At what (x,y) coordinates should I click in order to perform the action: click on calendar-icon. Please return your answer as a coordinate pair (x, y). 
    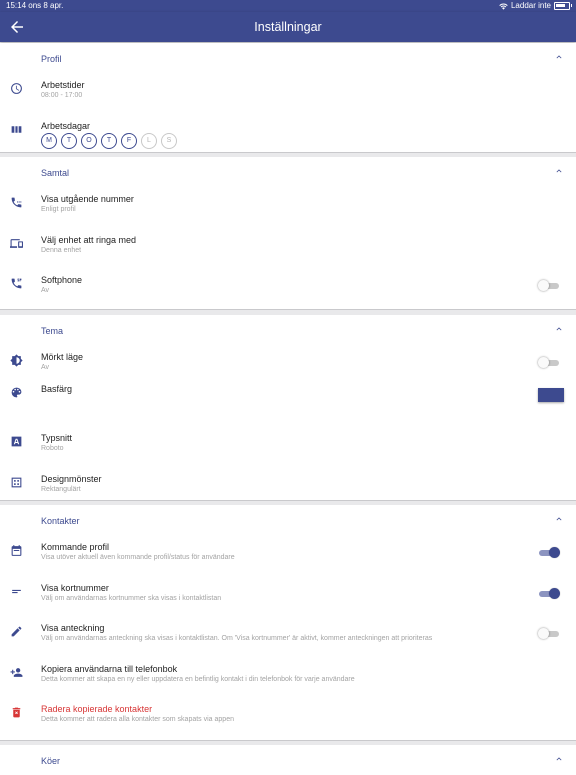
    Looking at the image, I should click on (16, 550).